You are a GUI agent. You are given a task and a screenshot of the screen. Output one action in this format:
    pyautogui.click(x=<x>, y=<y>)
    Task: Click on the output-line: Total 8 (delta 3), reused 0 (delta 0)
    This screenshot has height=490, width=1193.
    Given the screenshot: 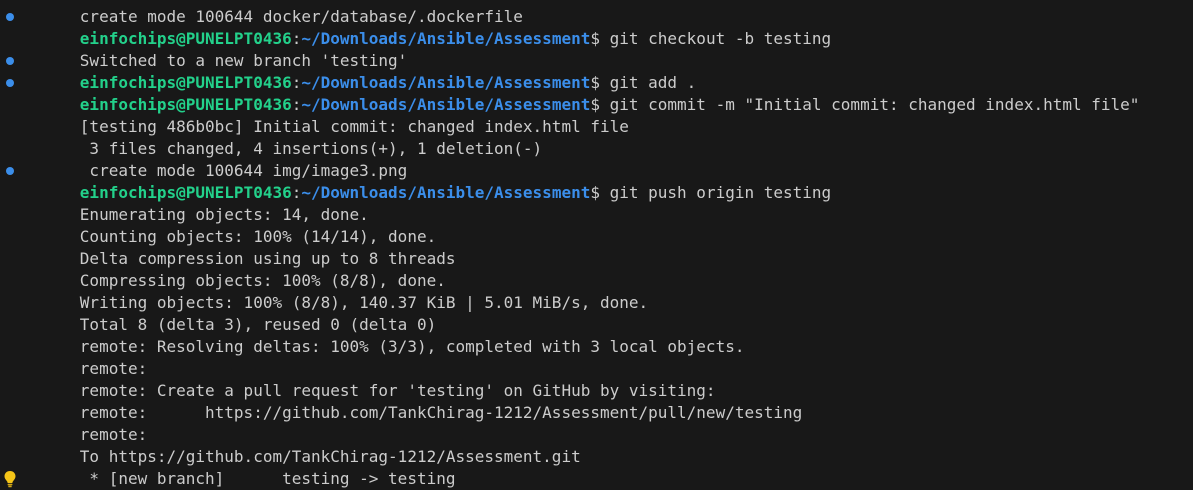 What is the action you would take?
    pyautogui.click(x=596, y=313)
    